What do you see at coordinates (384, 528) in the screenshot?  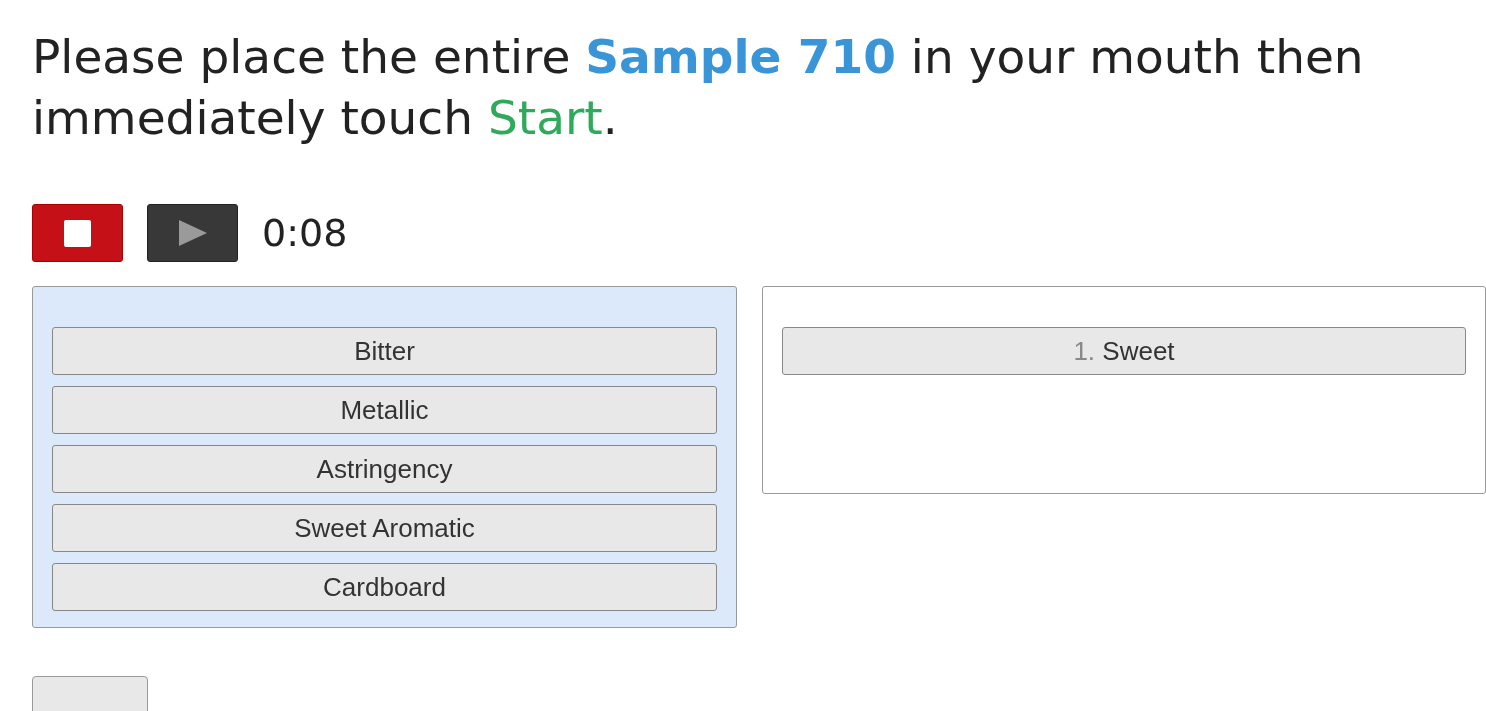 I see `attribute-item: Sweet Aromatic` at bounding box center [384, 528].